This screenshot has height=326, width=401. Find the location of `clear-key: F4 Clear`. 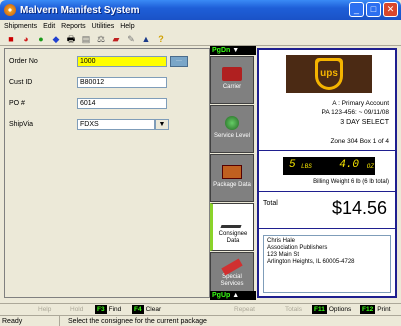

clear-key: F4 Clear is located at coordinates (147, 309).